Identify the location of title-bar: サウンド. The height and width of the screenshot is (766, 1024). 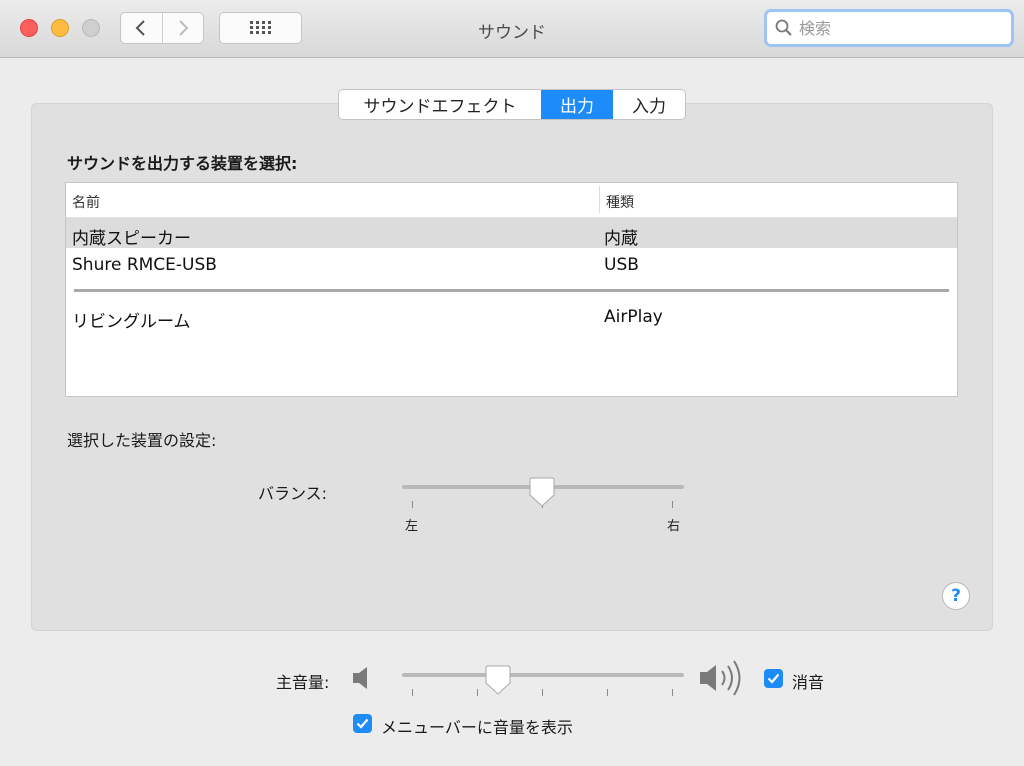
(512, 29).